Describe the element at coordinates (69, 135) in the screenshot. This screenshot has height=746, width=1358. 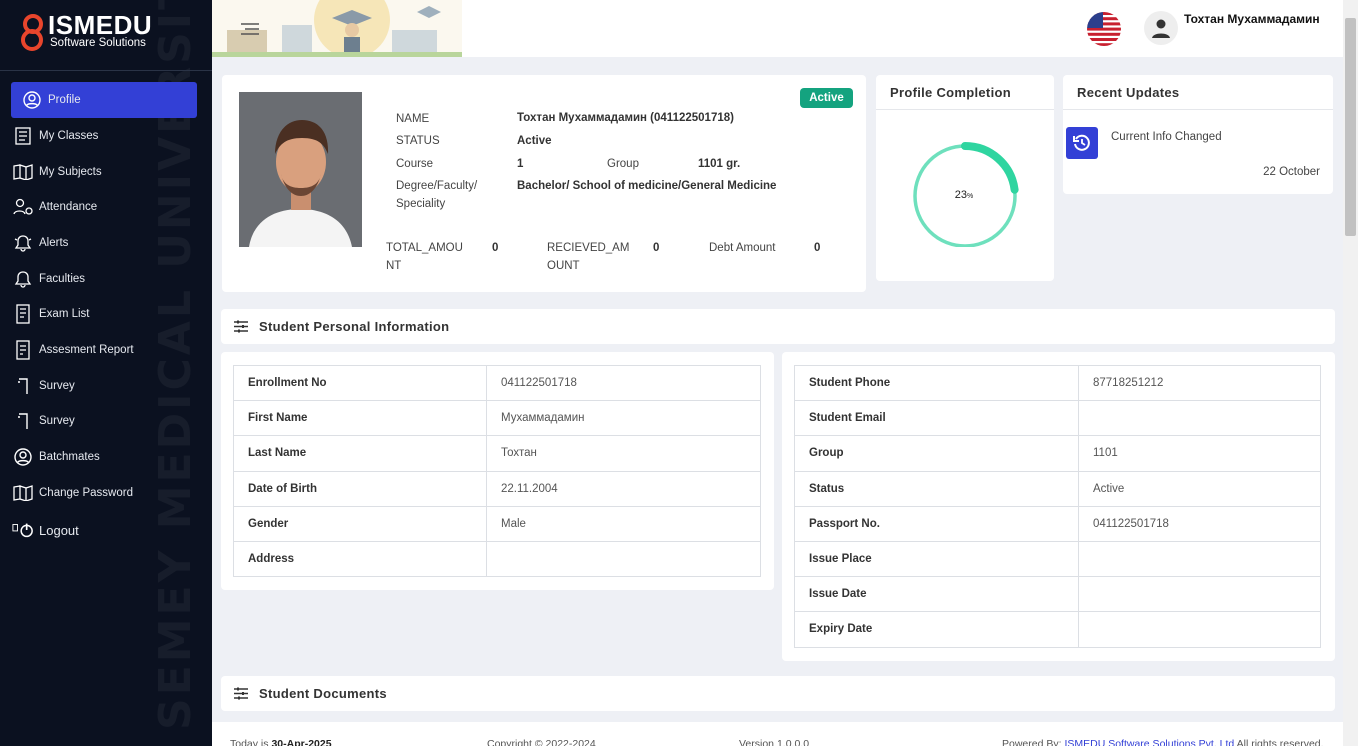
I see `sidebar-item-label: My Classes` at that location.